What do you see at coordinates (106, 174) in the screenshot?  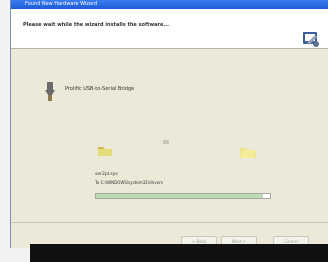 I see `copying-file-name: ser2pl.sys` at bounding box center [106, 174].